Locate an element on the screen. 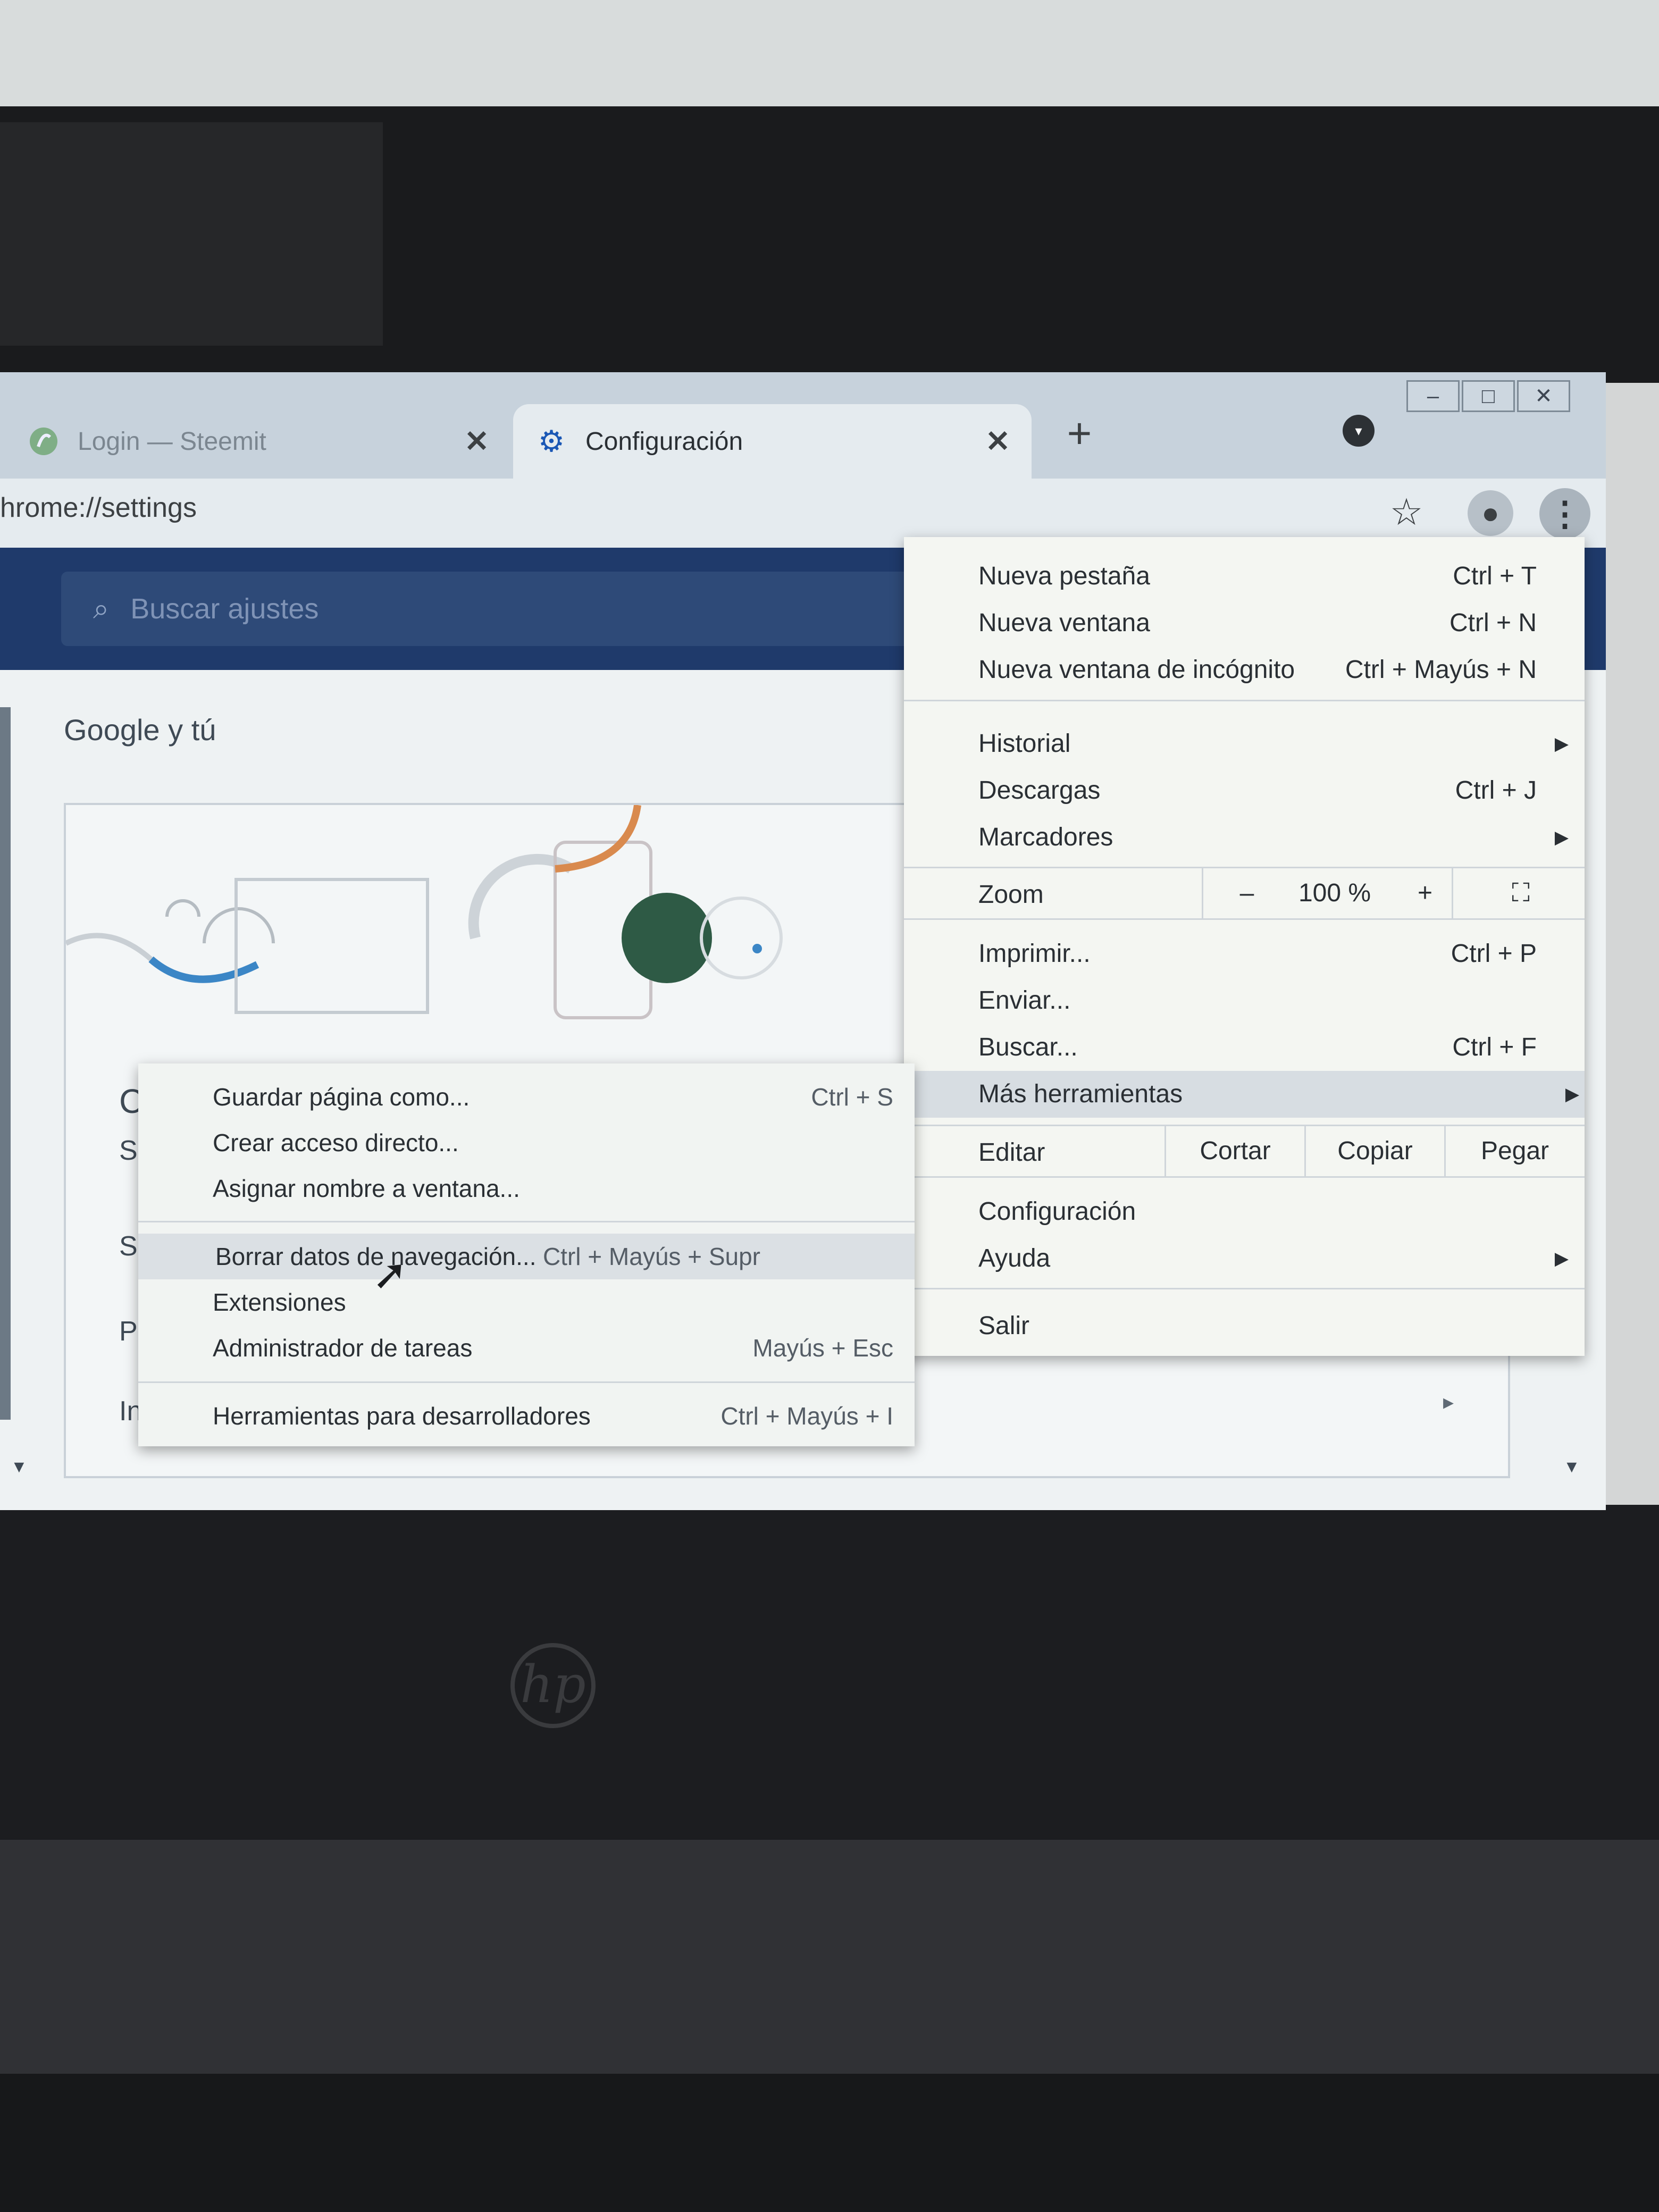  menu-item-label: Salir is located at coordinates (1004, 1326).